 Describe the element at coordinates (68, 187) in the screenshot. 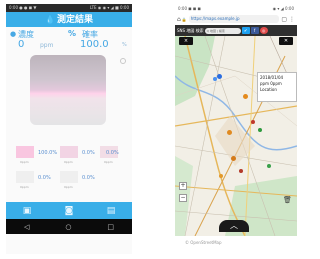

I see `cell-5-label: 0ppm` at that location.